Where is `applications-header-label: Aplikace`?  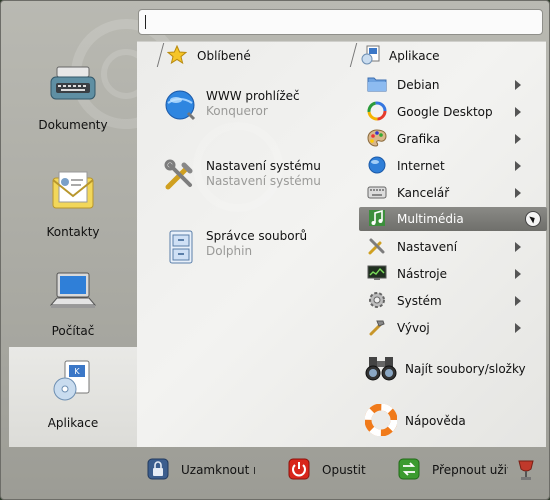
applications-header-label: Aplikace is located at coordinates (414, 56).